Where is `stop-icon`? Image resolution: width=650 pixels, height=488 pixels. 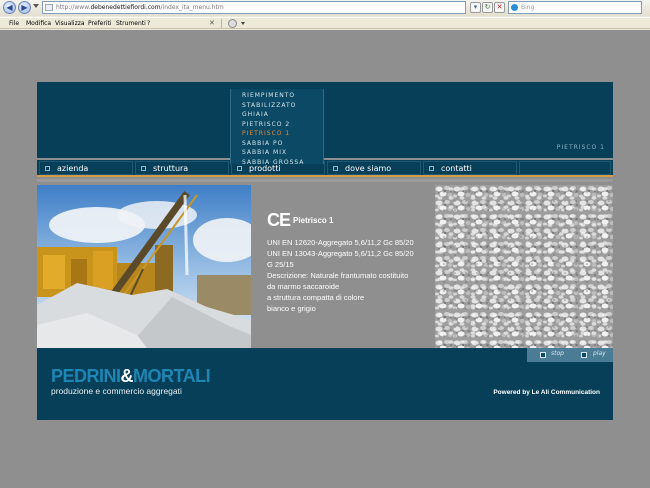 stop-icon is located at coordinates (543, 355).